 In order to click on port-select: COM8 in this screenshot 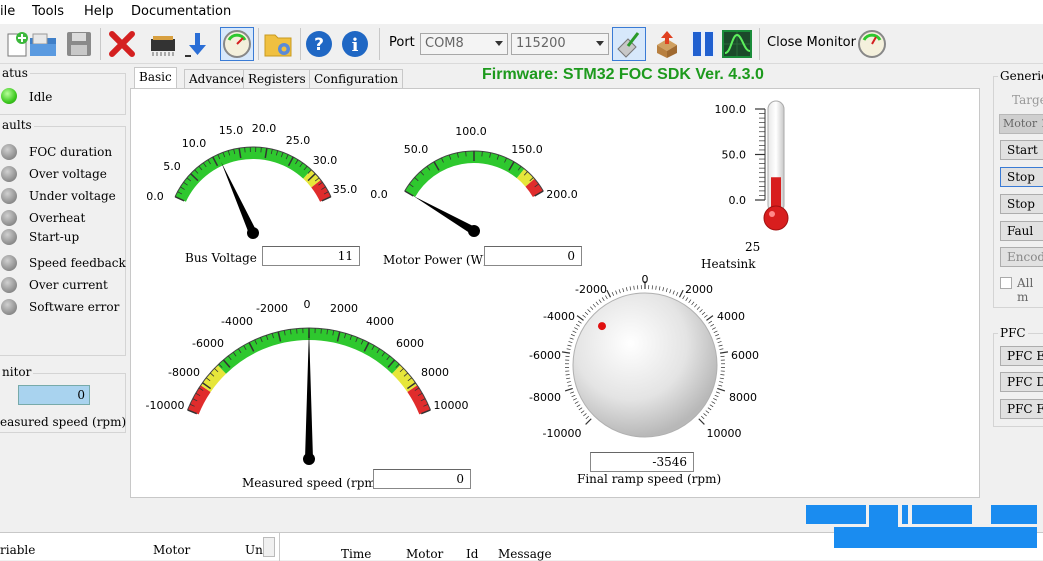, I will do `click(464, 44)`.